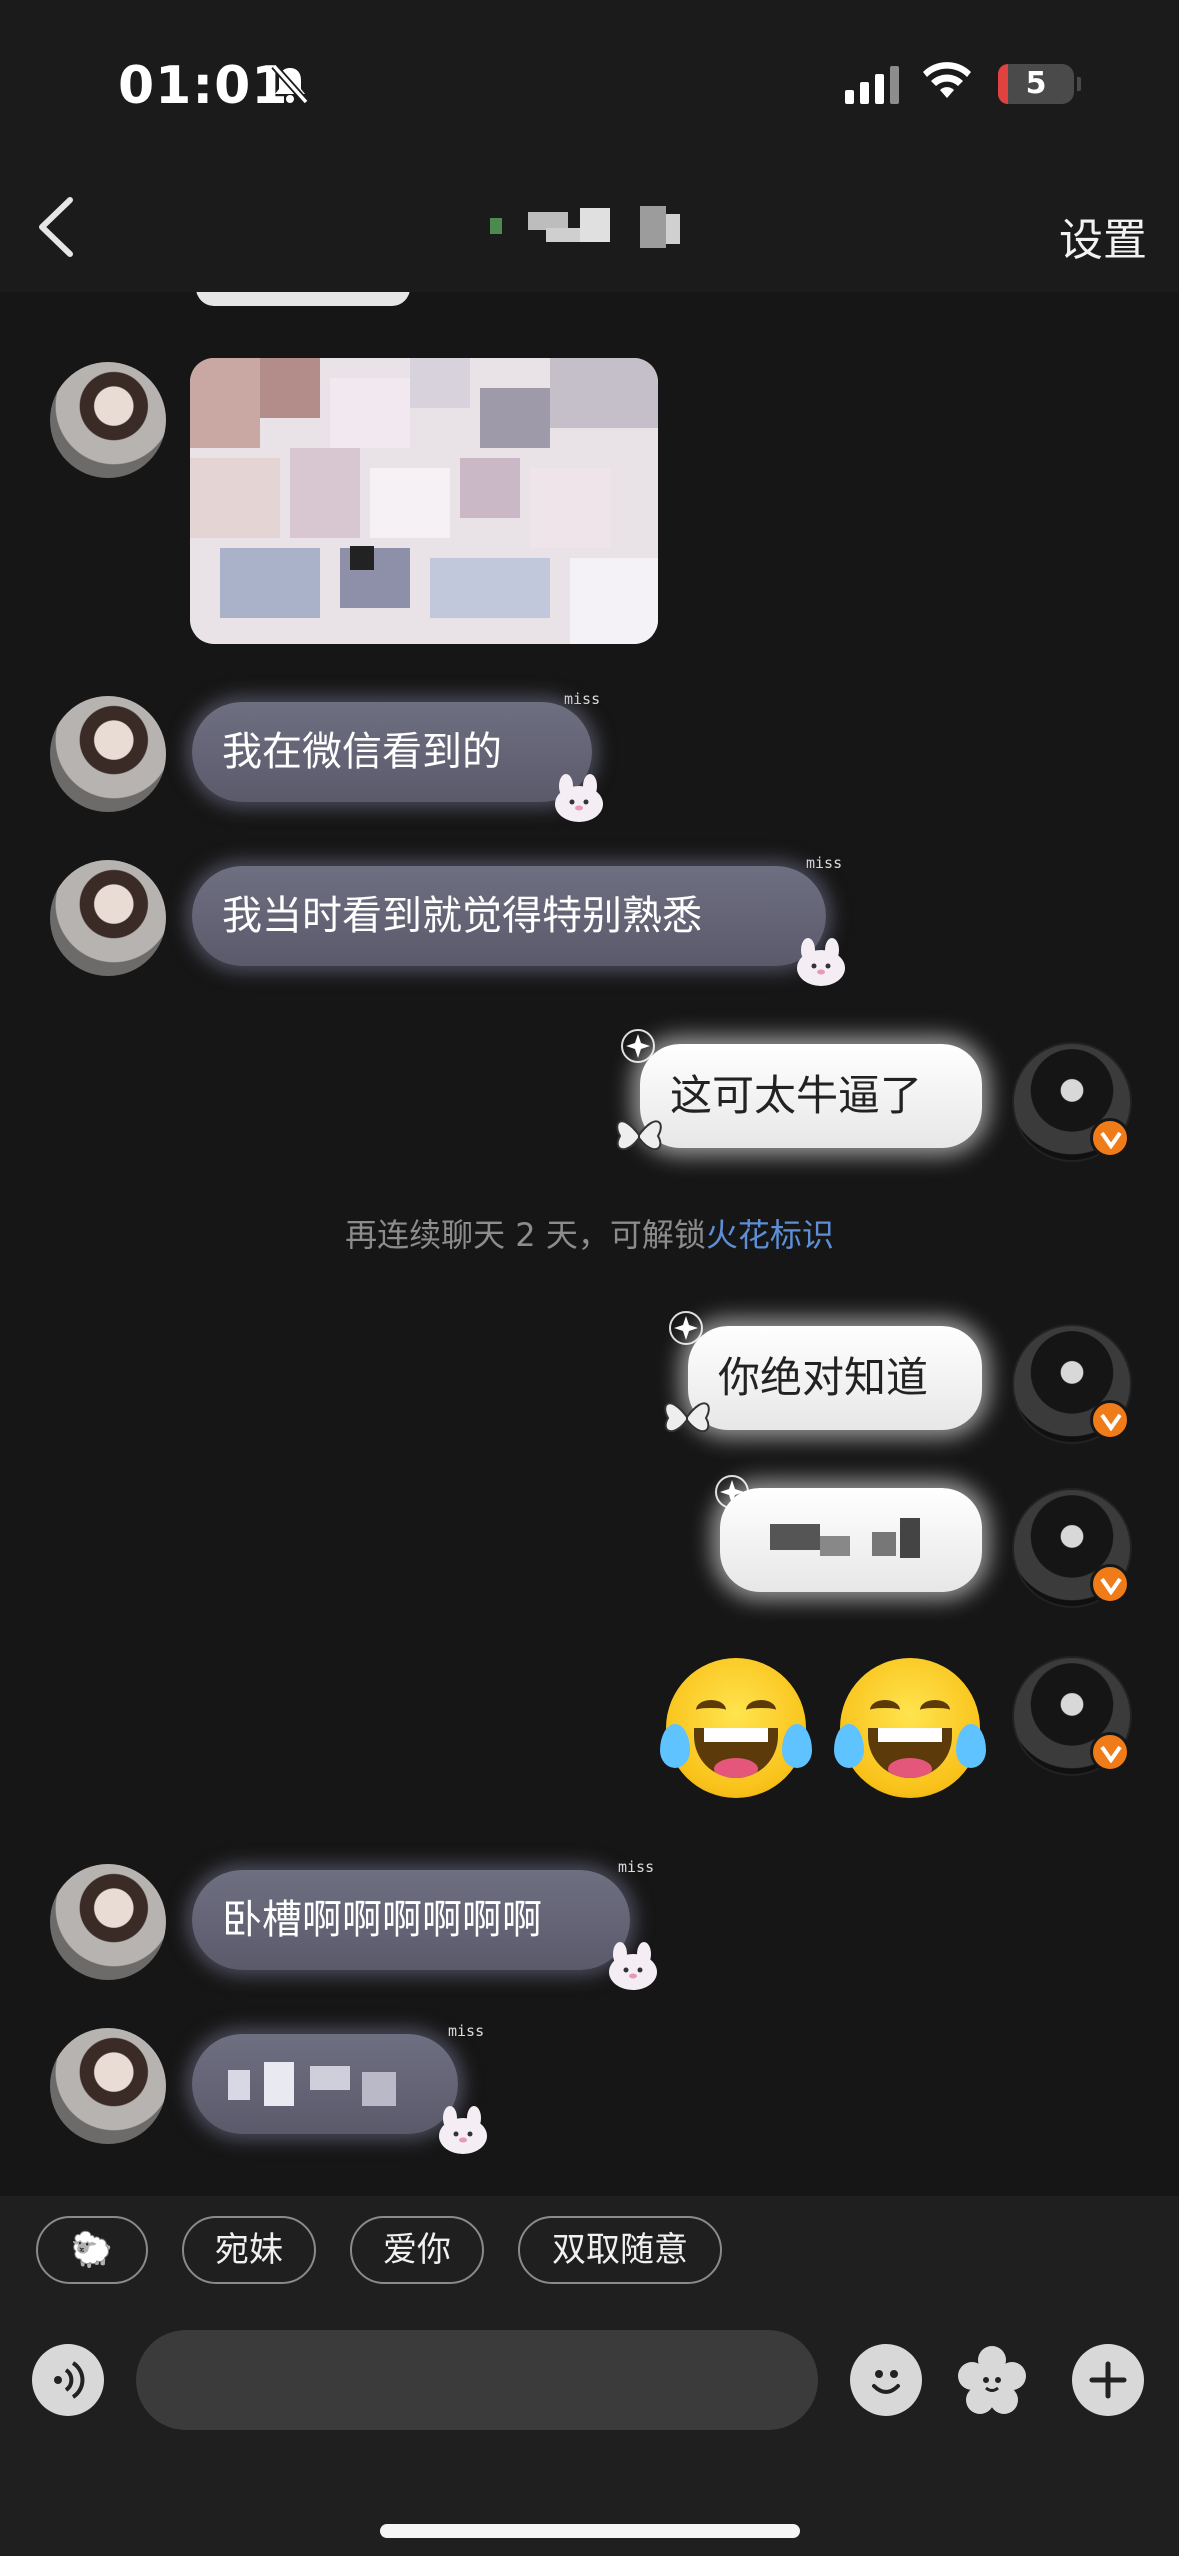  Describe the element at coordinates (1103, 236) in the screenshot. I see `settings-button: 设置` at that location.